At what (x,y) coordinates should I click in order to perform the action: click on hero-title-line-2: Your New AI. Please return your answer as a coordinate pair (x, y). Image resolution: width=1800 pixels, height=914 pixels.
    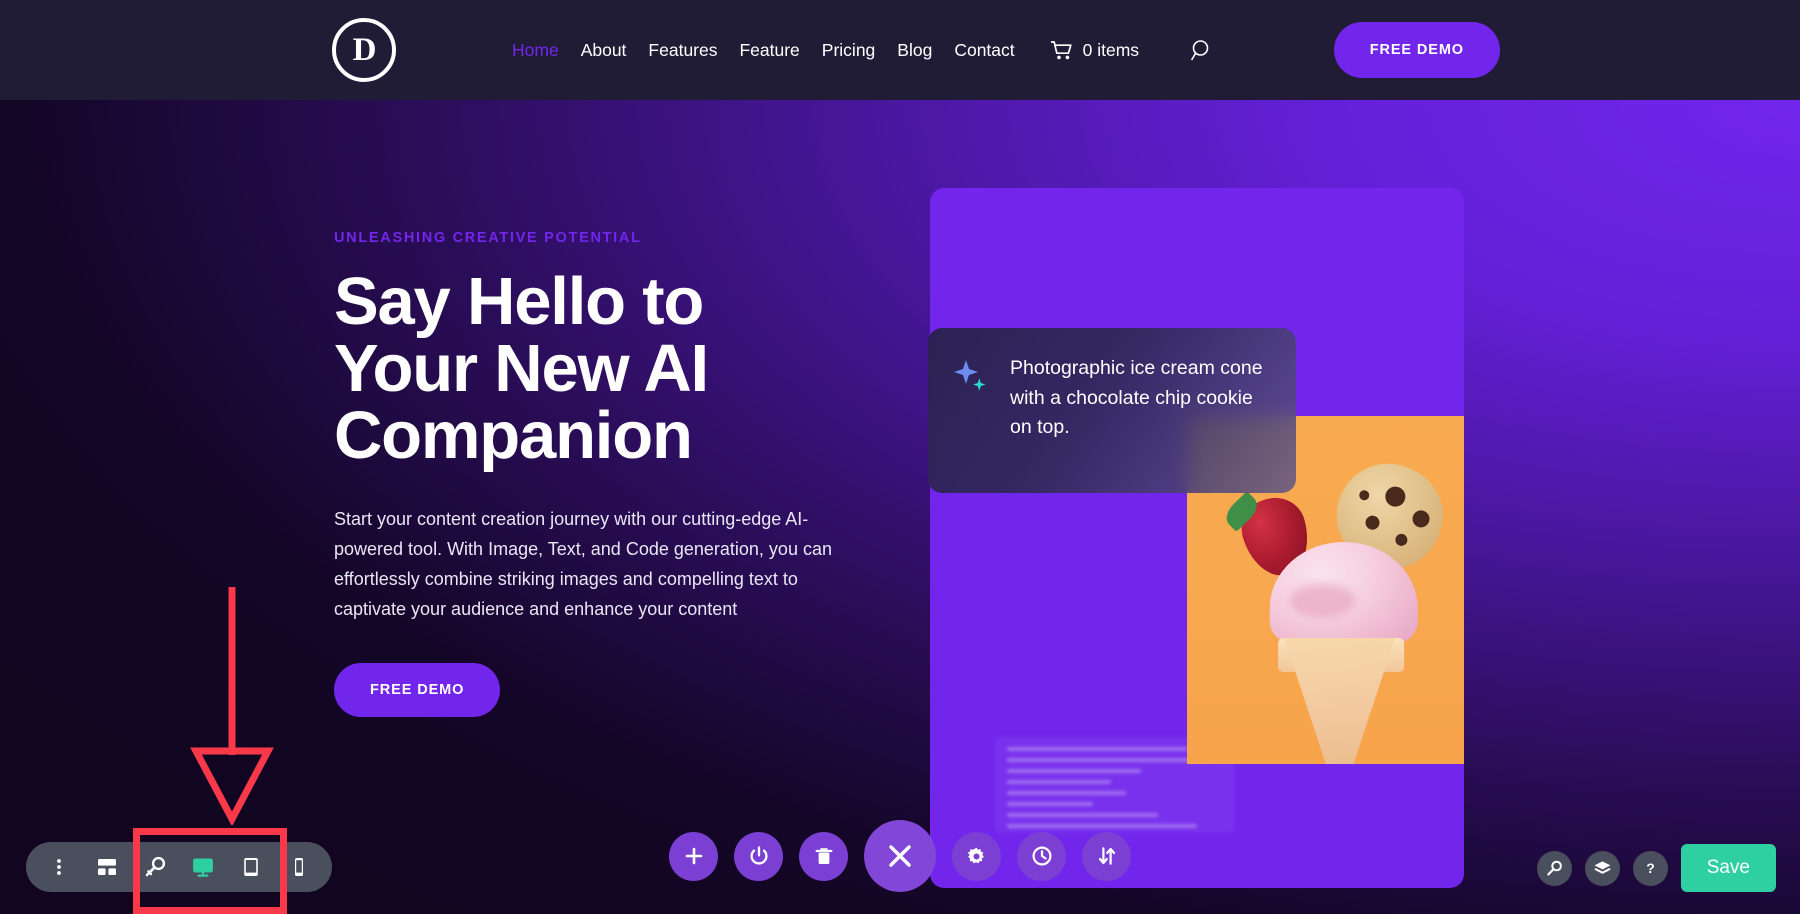
    Looking at the image, I should click on (521, 368).